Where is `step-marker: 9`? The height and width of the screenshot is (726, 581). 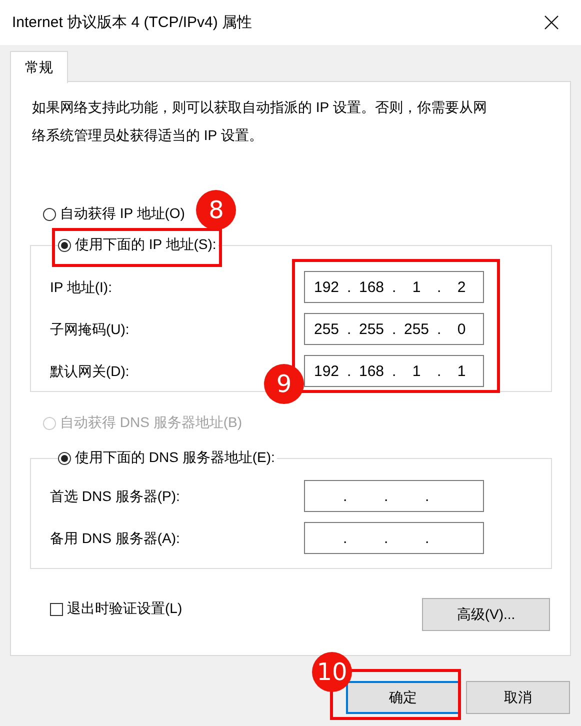
step-marker: 9 is located at coordinates (284, 384).